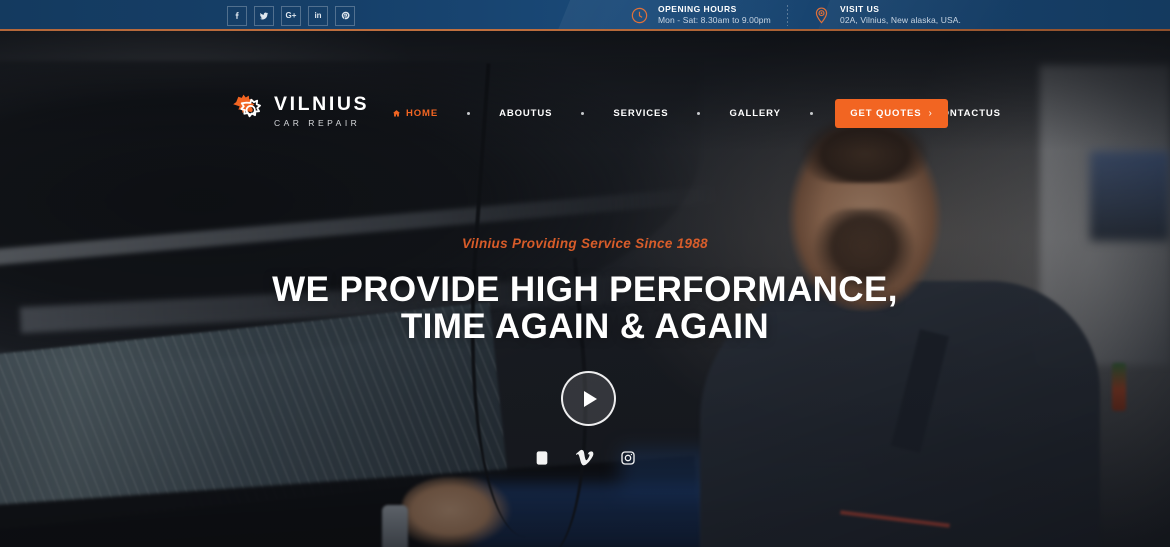  I want to click on topbar-social-links: G+ in, so click(294, 15).